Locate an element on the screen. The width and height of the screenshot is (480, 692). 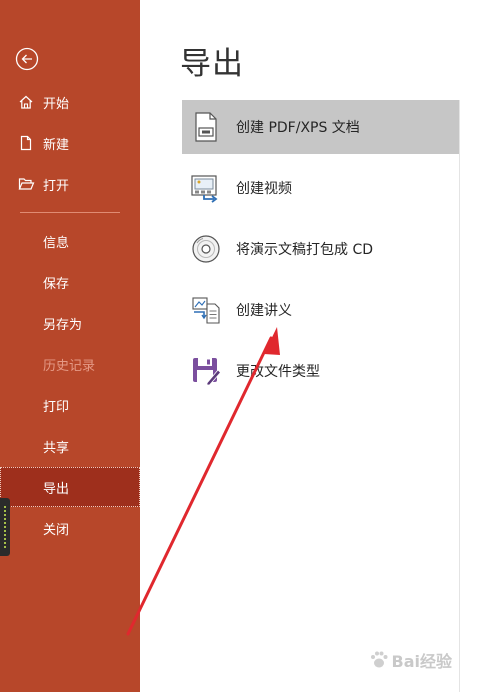
sidebar-item-close: 关闭 is located at coordinates (70, 528).